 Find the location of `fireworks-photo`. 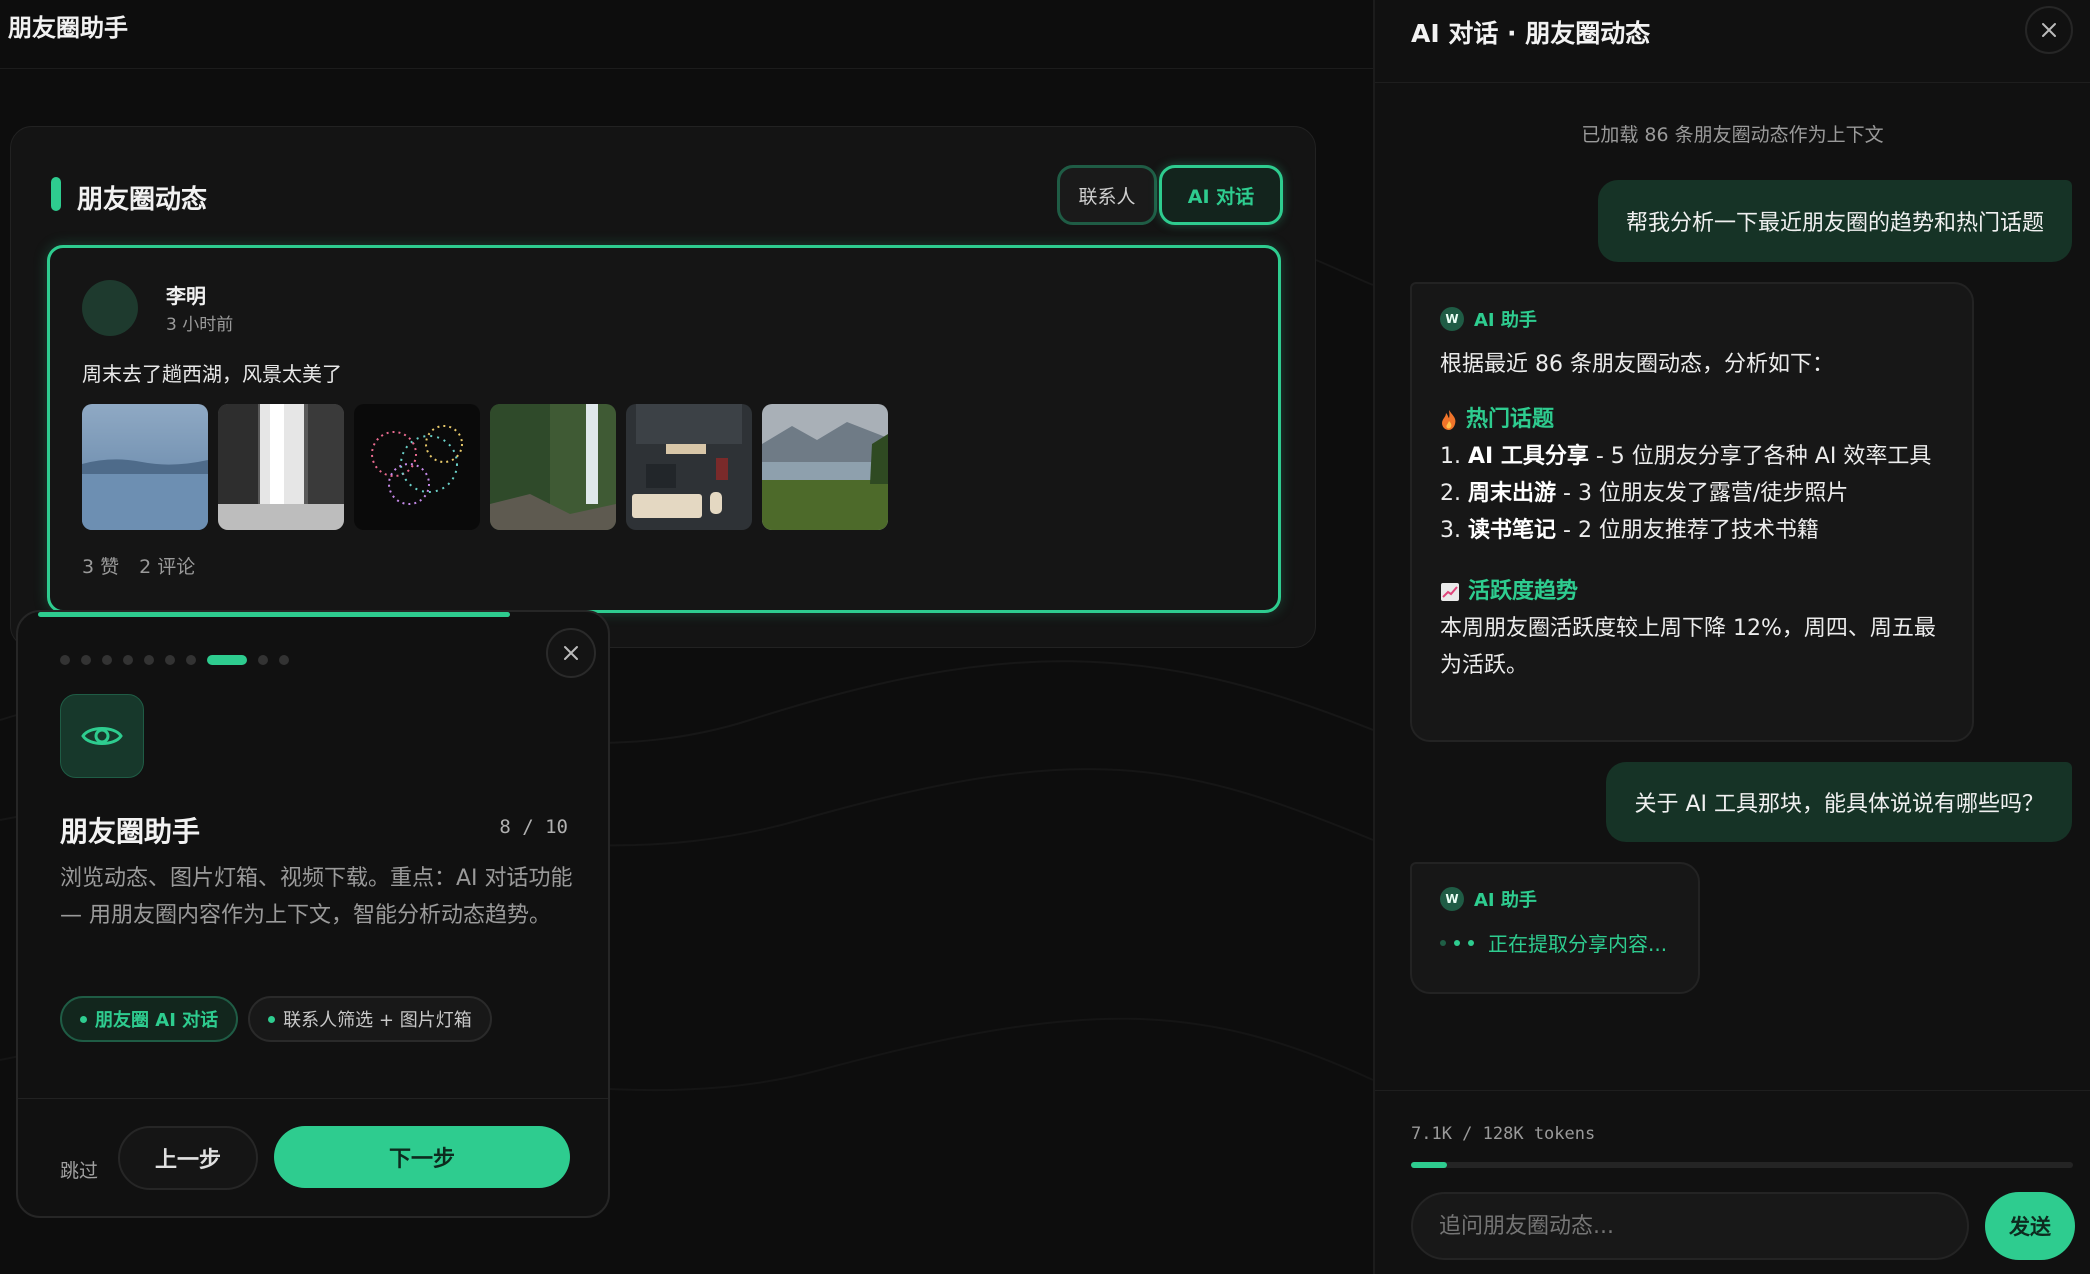

fireworks-photo is located at coordinates (417, 467).